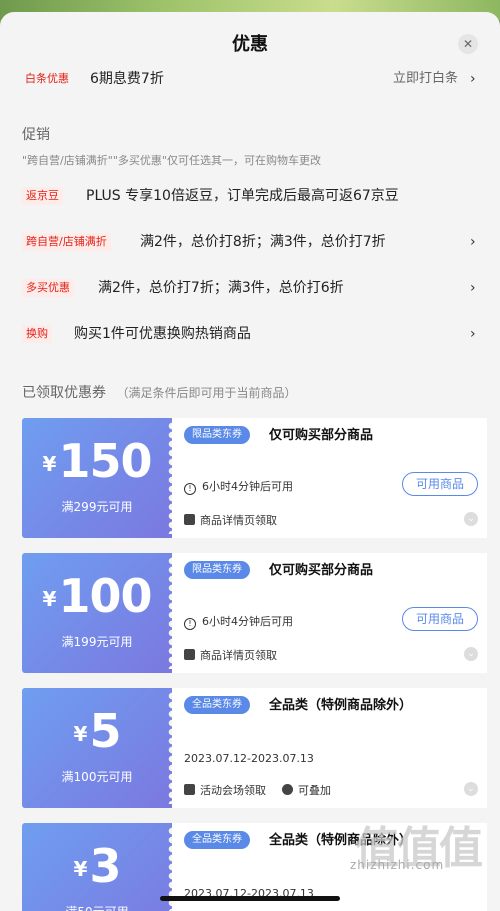  What do you see at coordinates (397, 865) in the screenshot?
I see `watermark-url: zhizhizhi.com` at bounding box center [397, 865].